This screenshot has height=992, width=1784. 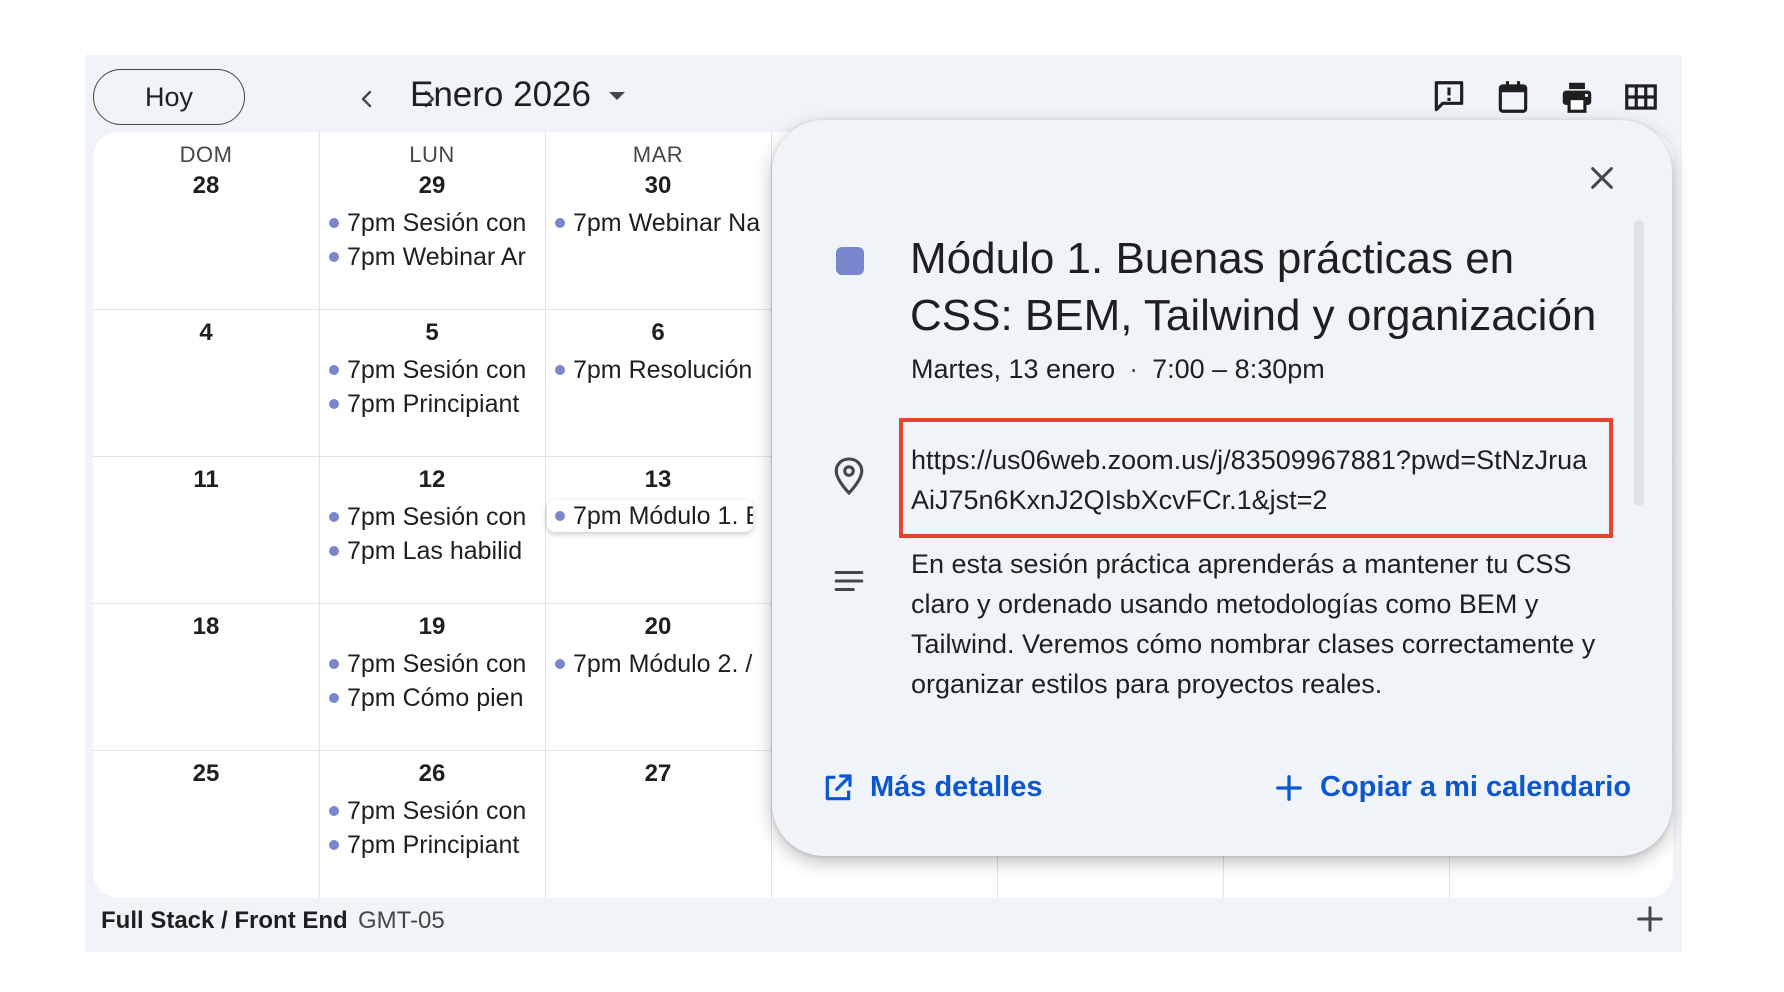 I want to click on location-pin-icon, so click(x=849, y=476).